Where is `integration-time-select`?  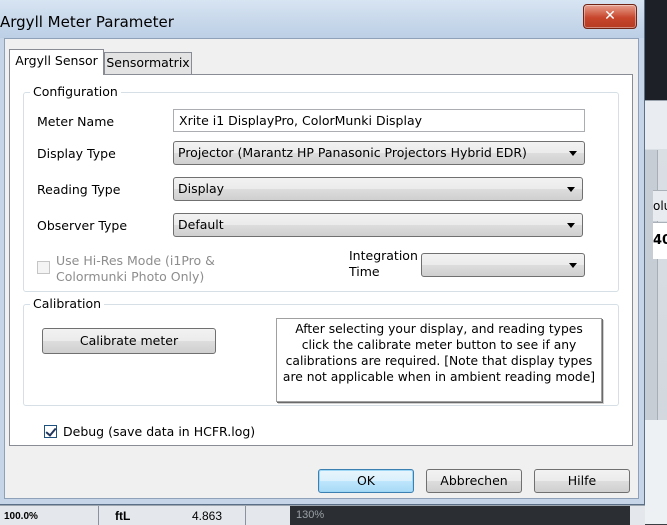
integration-time-select is located at coordinates (503, 265).